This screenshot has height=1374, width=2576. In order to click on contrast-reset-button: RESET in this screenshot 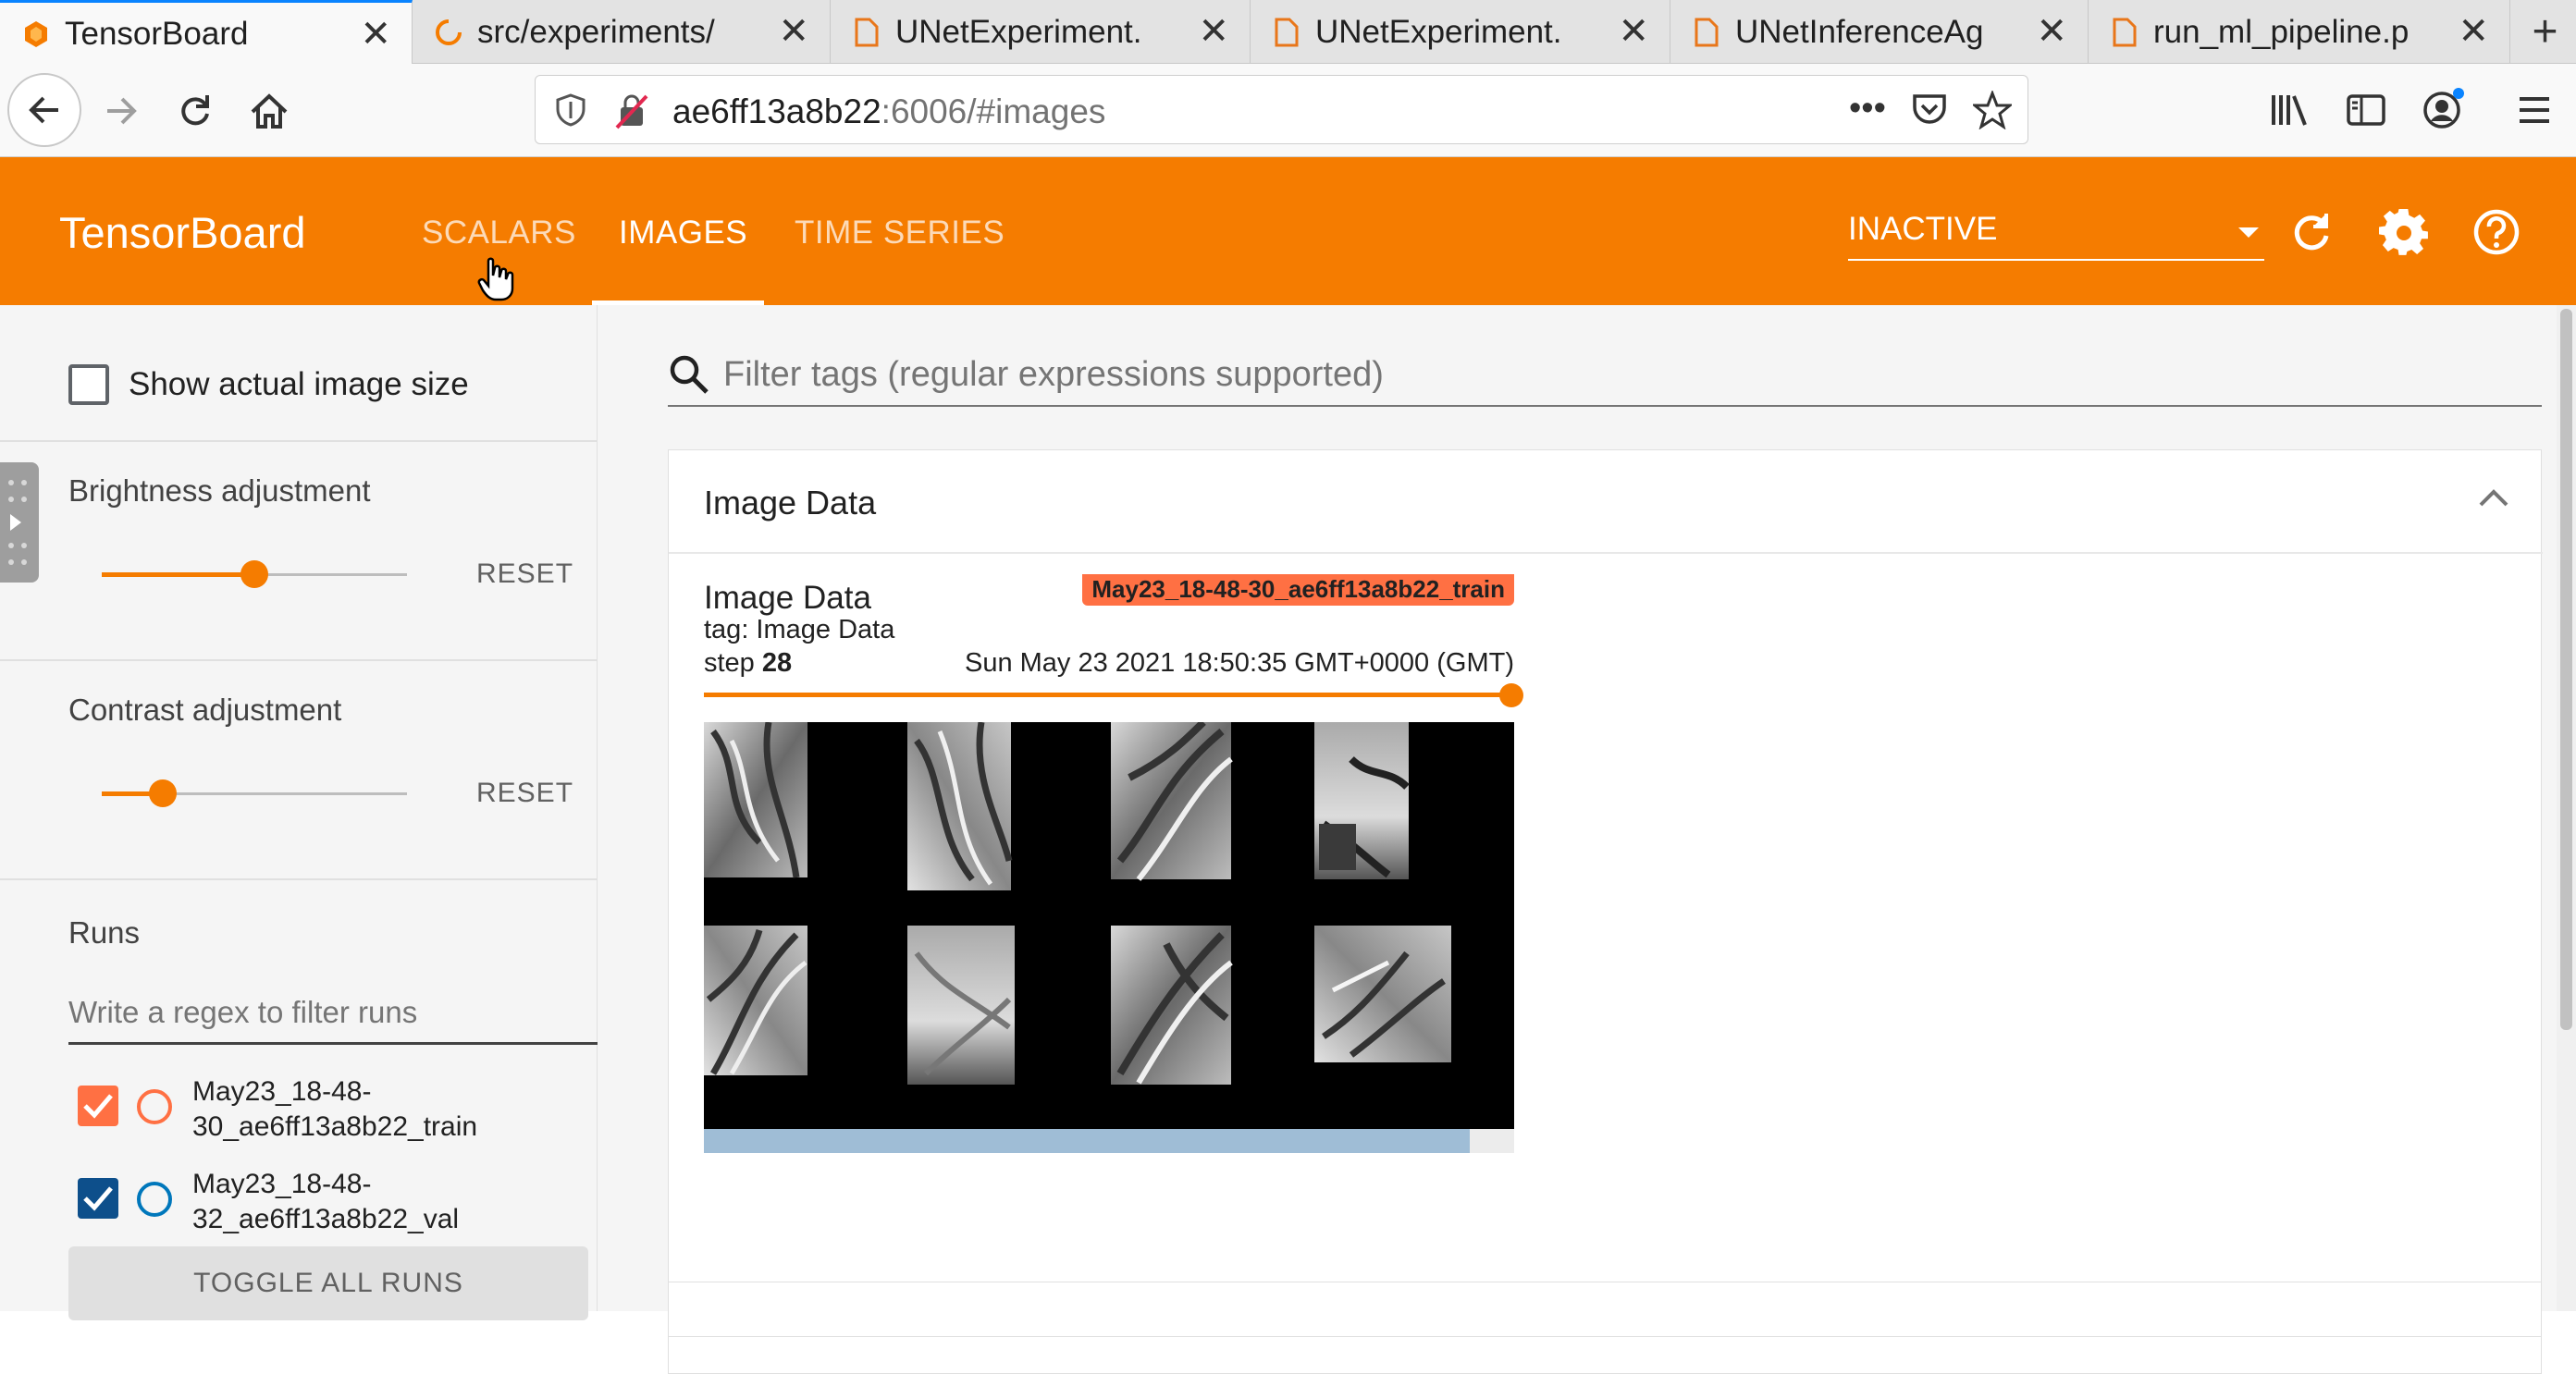, I will do `click(524, 793)`.